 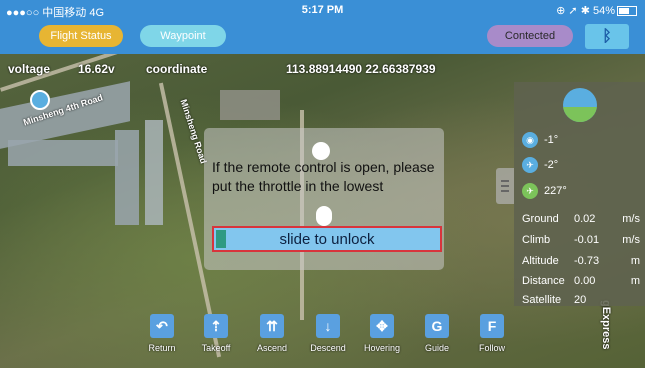 I want to click on battery-icon, so click(x=627, y=11).